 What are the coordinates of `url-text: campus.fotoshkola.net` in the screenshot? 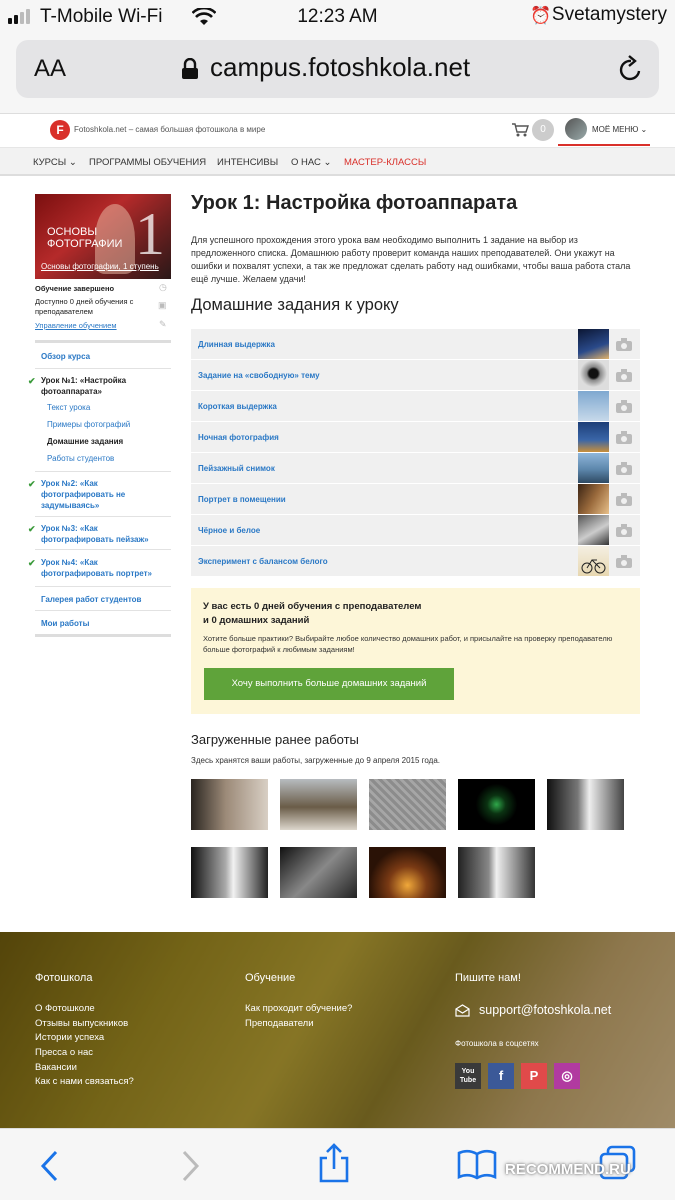 It's located at (340, 67).